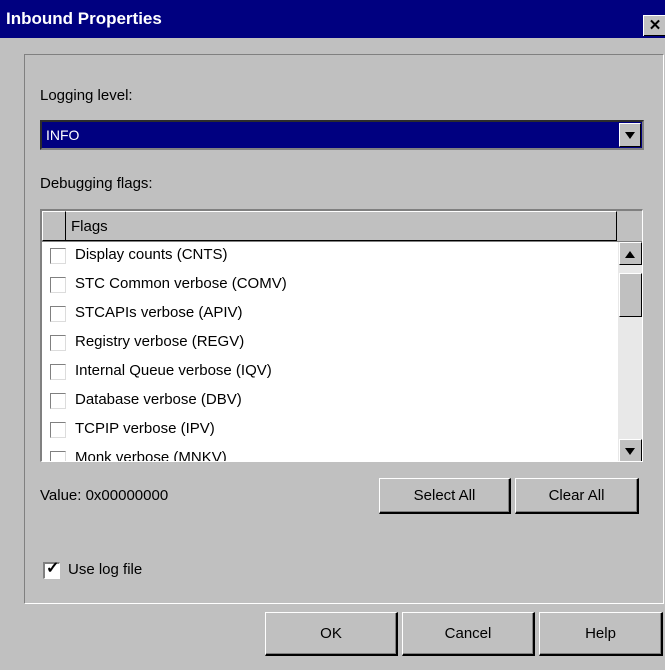 This screenshot has width=665, height=670. What do you see at coordinates (173, 370) in the screenshot?
I see `flag-label: Internal Queue verbose (IQV)` at bounding box center [173, 370].